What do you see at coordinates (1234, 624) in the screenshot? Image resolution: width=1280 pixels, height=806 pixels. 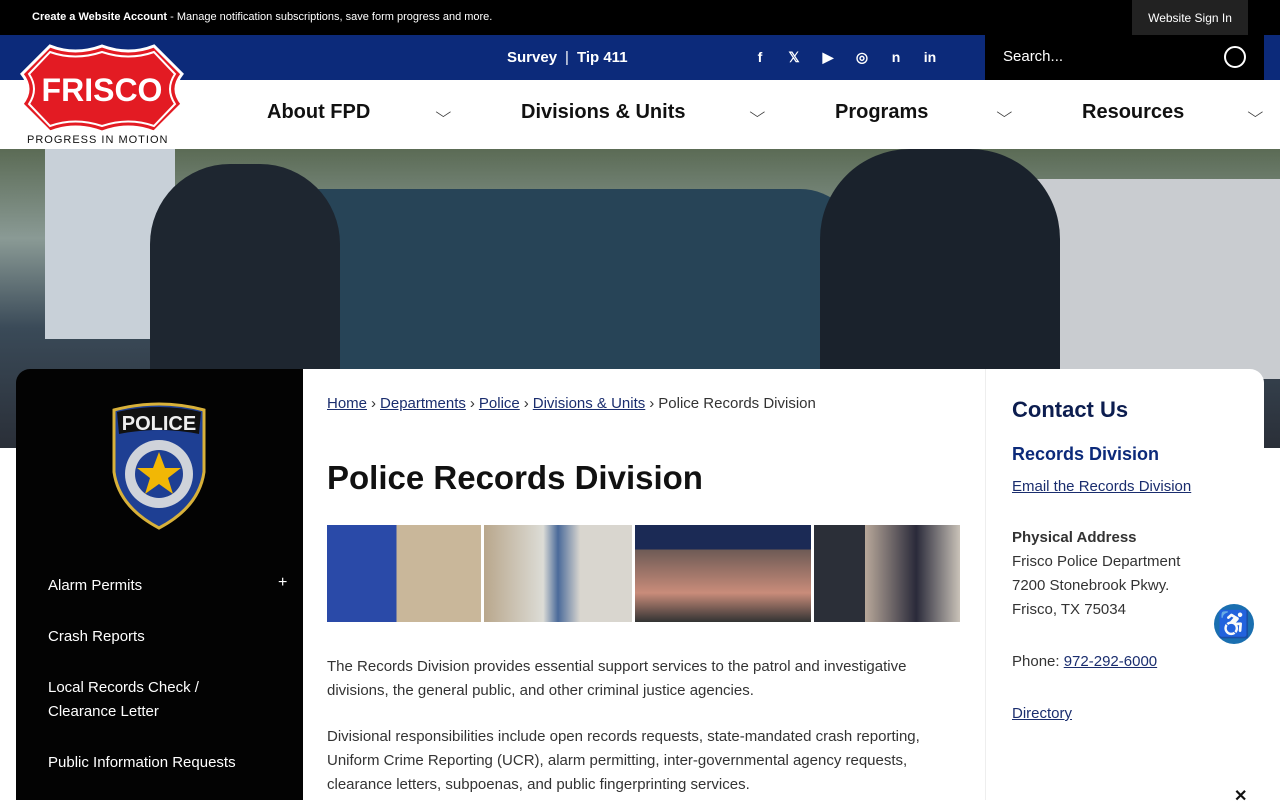 I see `accessibility-icon: ♿` at bounding box center [1234, 624].